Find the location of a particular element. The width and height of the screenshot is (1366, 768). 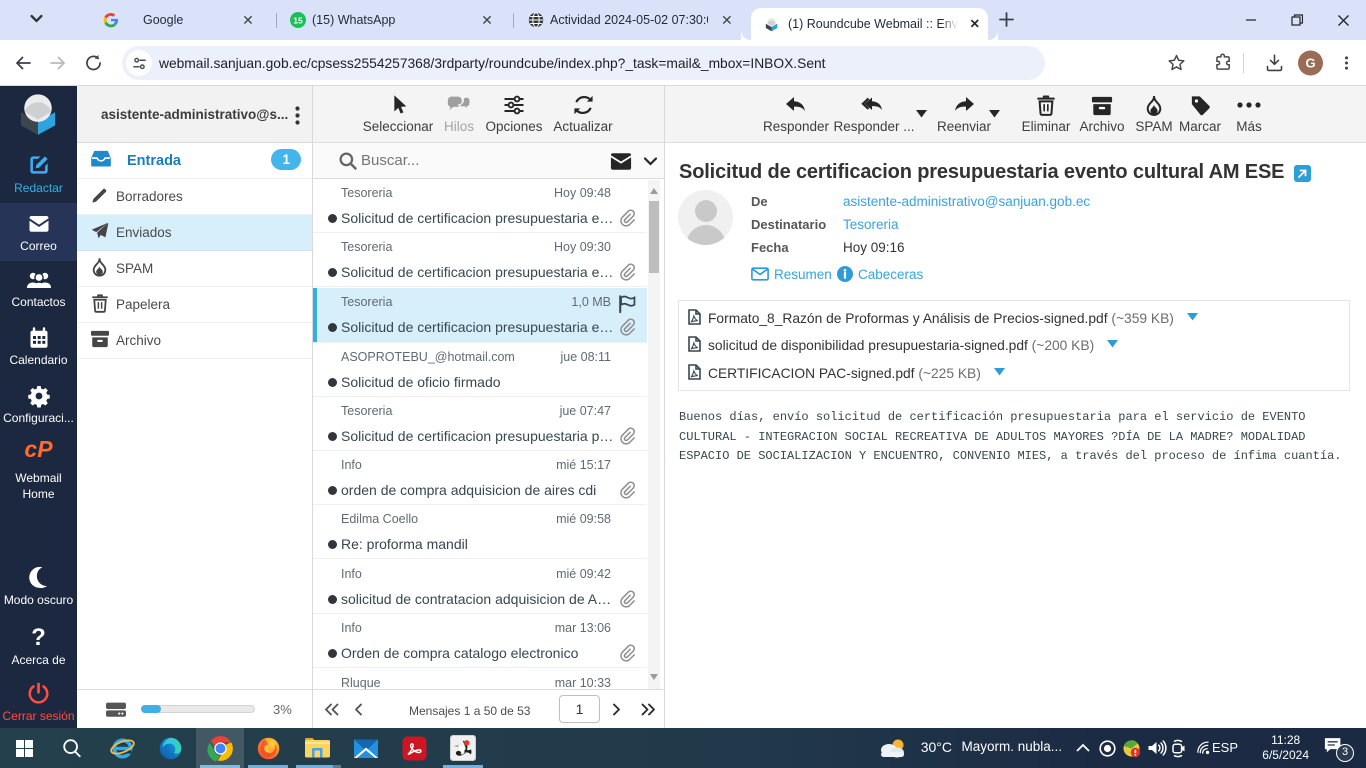

svg-text: 15 is located at coordinates (298, 20).